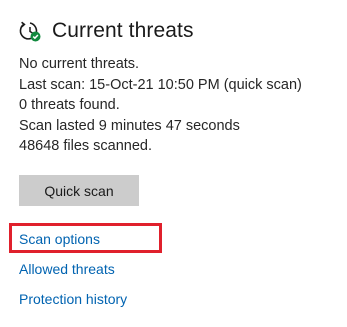 The width and height of the screenshot is (347, 327). I want to click on current-threats-header: Current threats, so click(106, 31).